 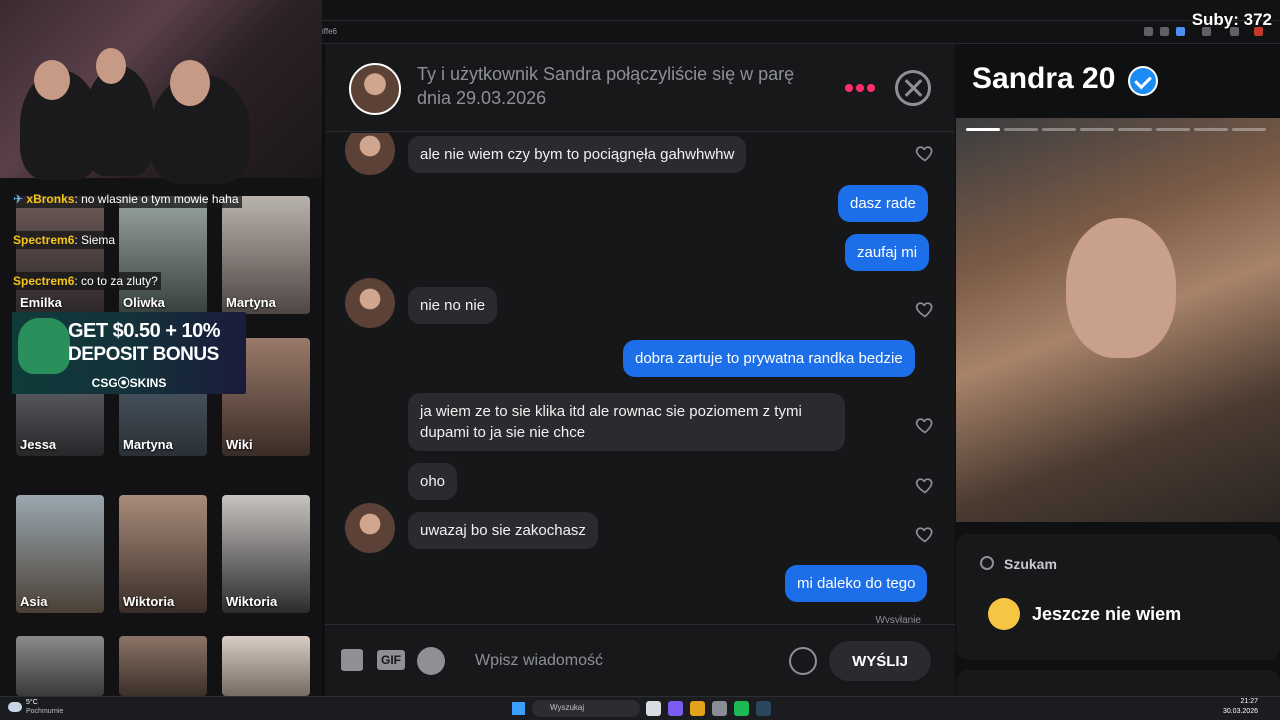 I want to click on chat-message: co to za zluty?, so click(x=119, y=281).